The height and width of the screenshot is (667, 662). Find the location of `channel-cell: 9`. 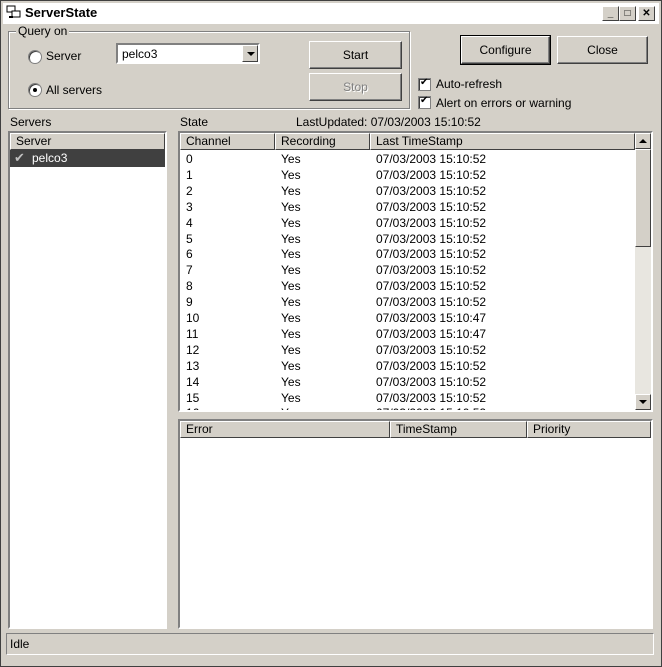

channel-cell: 9 is located at coordinates (189, 302).